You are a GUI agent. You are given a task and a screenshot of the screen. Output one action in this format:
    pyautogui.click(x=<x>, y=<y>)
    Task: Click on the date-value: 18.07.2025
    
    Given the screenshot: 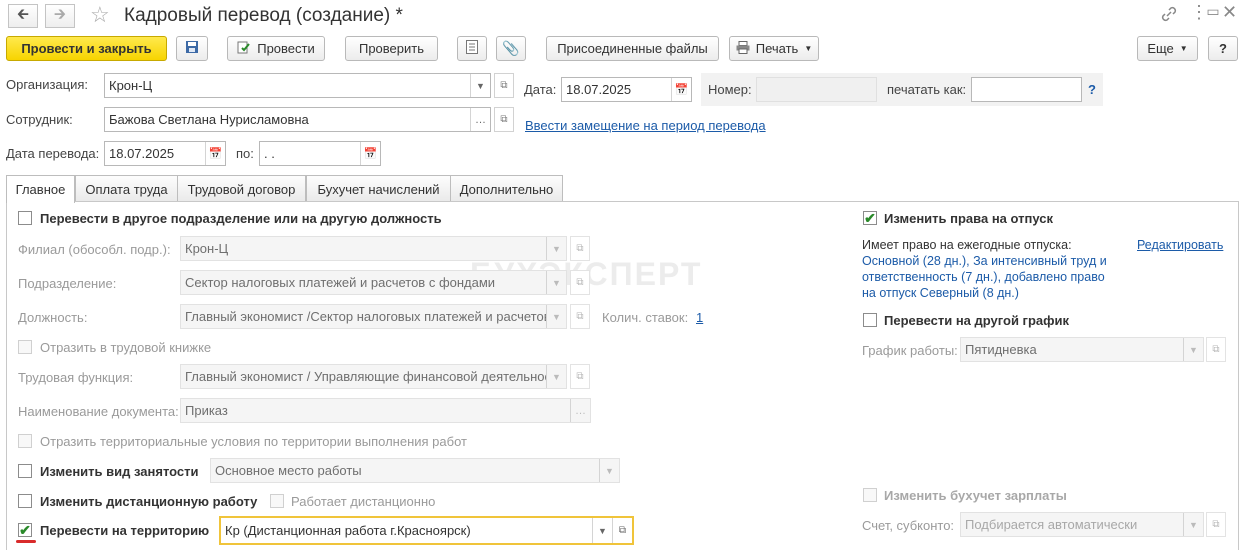 What is the action you would take?
    pyautogui.click(x=599, y=89)
    